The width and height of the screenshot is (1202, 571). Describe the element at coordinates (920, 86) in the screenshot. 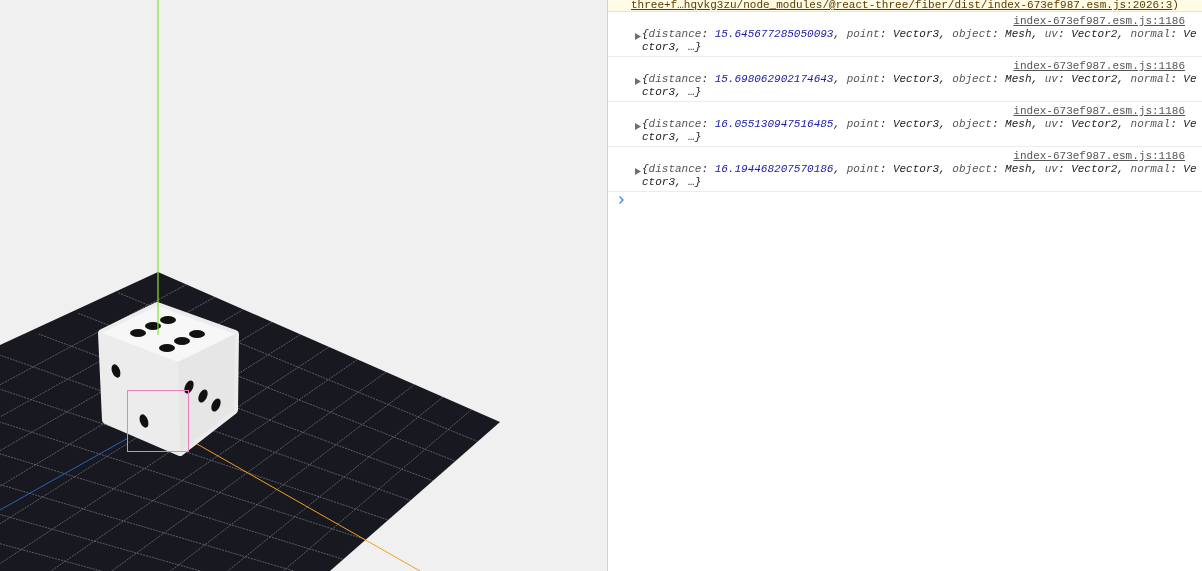

I see `object-preview: {distance: 15.698062902174643, point: Vector3, object: Mesh, uv: Vector2, normal: Vector3, …}` at that location.